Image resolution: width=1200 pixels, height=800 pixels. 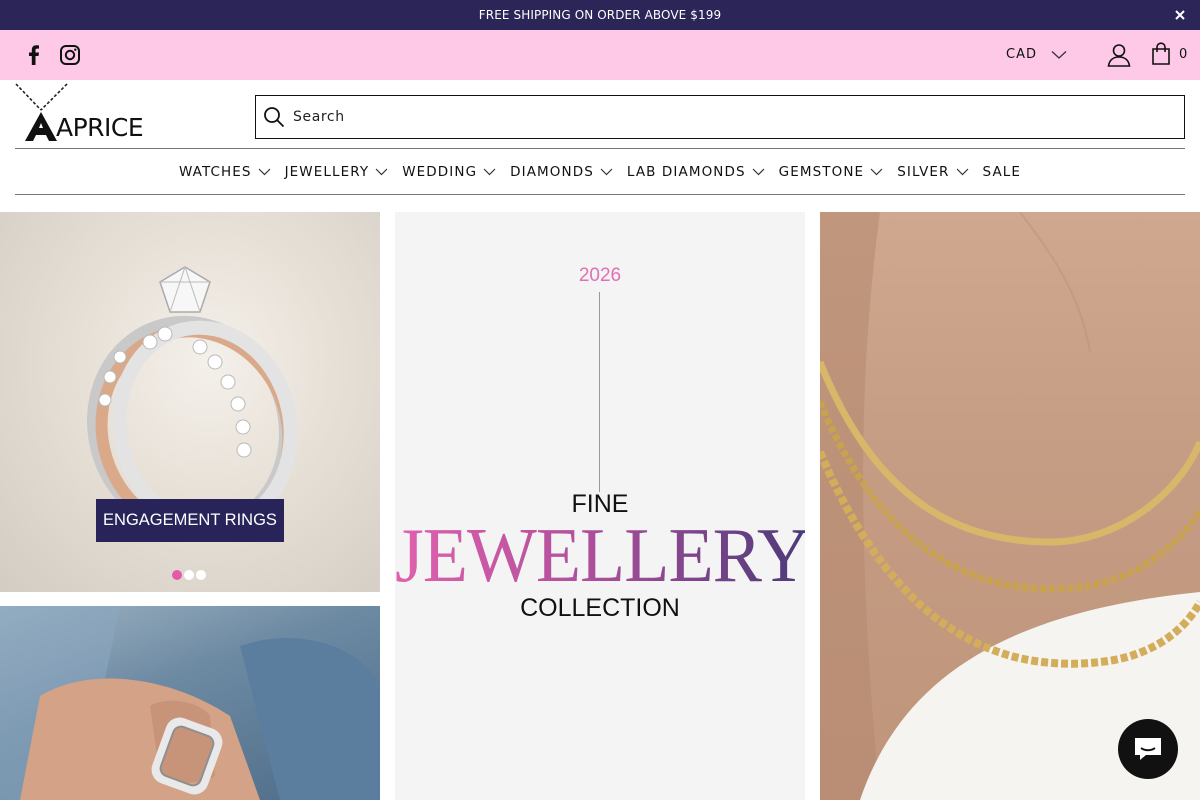 I want to click on instagram-icon, so click(x=70, y=55).